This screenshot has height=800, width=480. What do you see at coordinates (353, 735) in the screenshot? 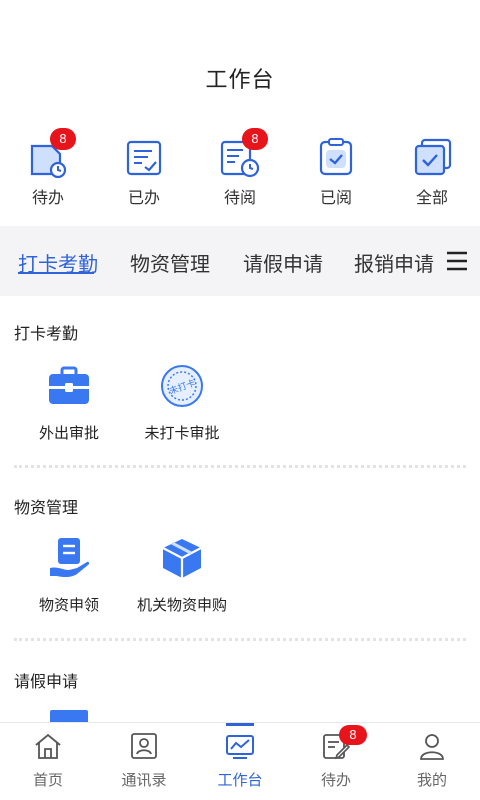
I see `todo-nav-badge: 8` at bounding box center [353, 735].